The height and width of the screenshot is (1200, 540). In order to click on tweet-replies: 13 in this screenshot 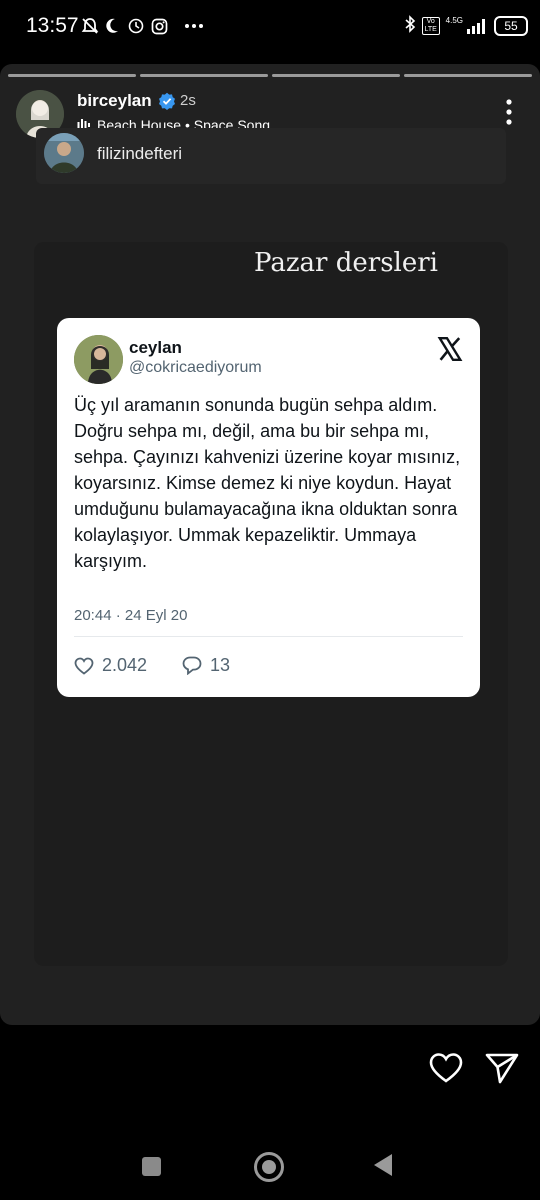, I will do `click(206, 665)`.